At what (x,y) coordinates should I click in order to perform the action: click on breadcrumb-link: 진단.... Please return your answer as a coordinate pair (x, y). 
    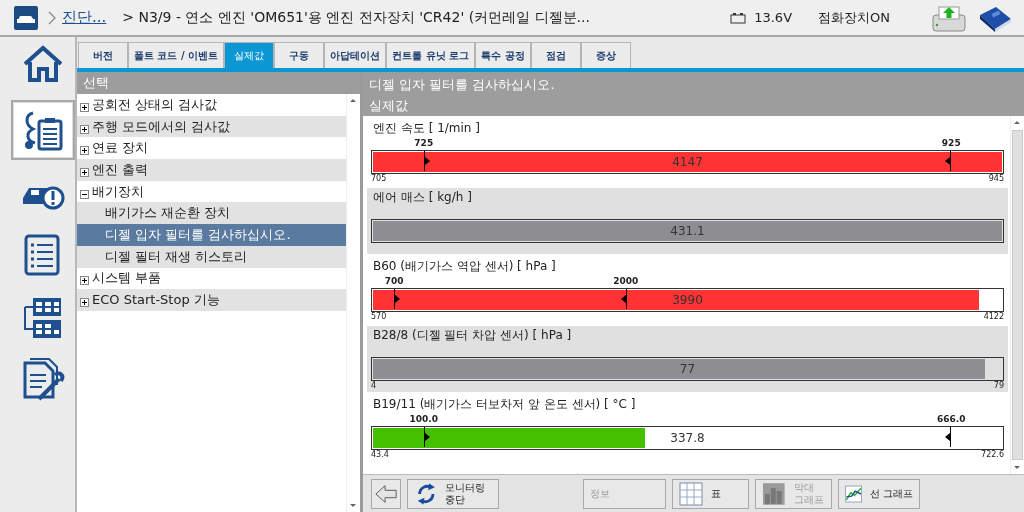
    Looking at the image, I should click on (84, 17).